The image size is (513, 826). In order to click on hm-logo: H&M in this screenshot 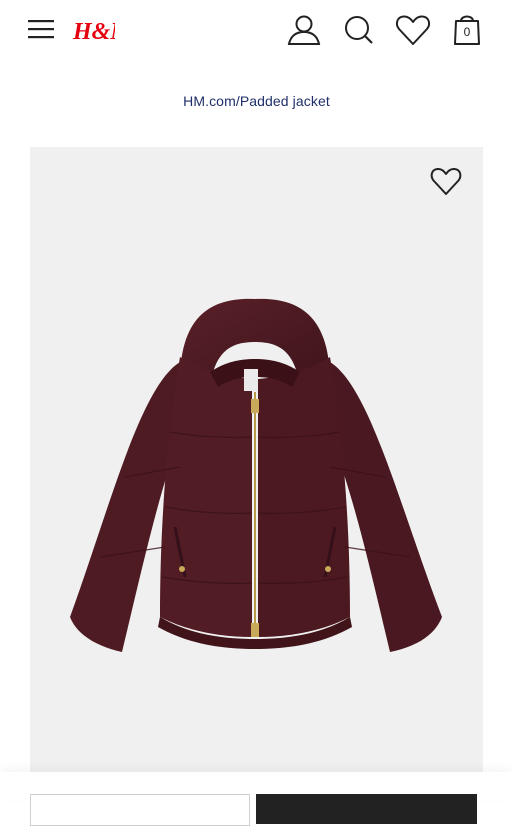, I will do `click(93, 30)`.